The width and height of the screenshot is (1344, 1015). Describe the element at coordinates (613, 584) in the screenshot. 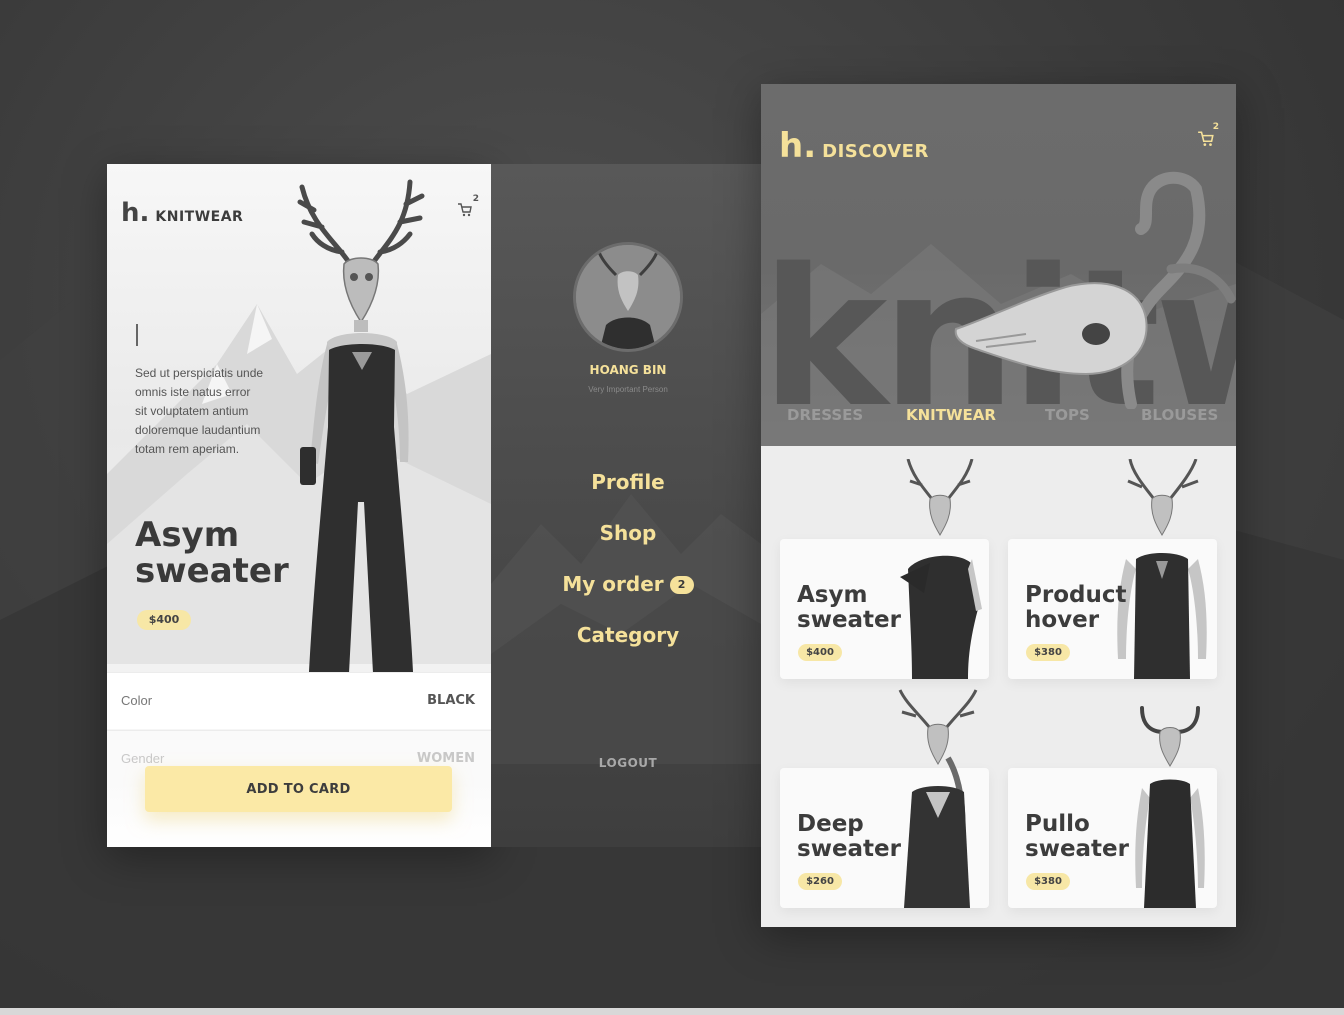

I see `menu-item-label: My order` at that location.